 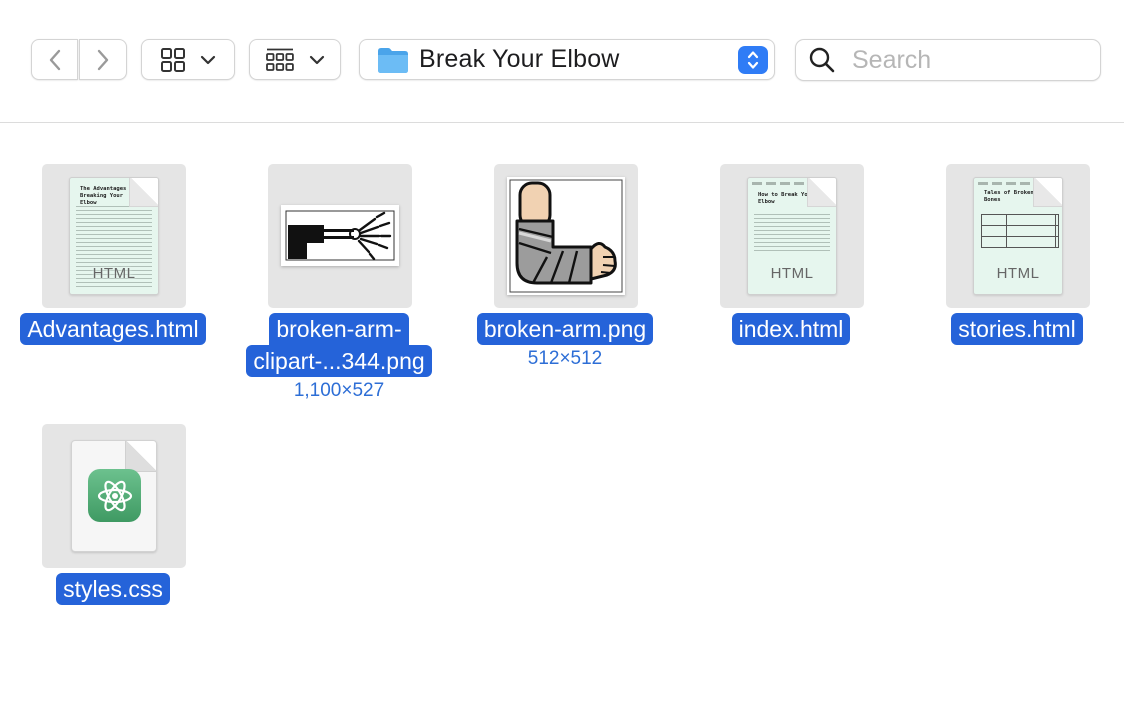 What do you see at coordinates (1017, 329) in the screenshot?
I see `file-name: stories.html` at bounding box center [1017, 329].